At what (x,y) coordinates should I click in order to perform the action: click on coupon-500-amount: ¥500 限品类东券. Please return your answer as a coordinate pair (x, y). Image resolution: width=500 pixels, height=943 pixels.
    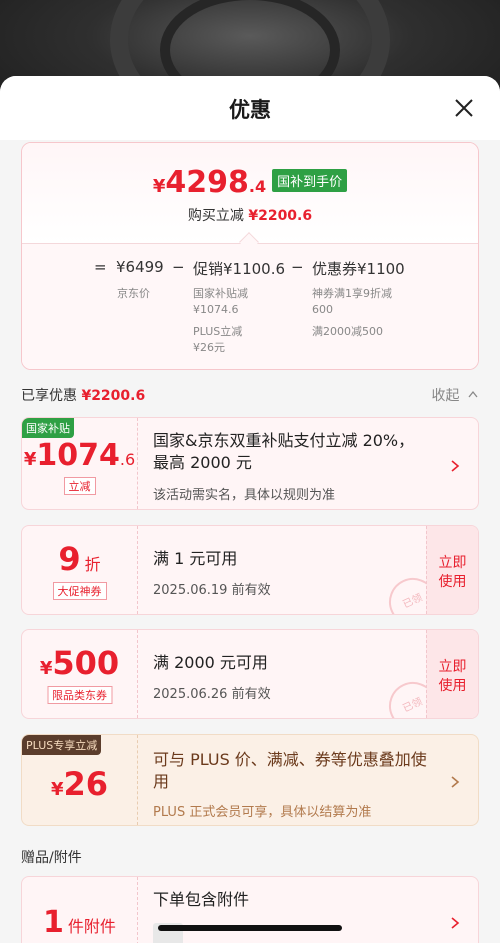
    Looking at the image, I should click on (80, 674).